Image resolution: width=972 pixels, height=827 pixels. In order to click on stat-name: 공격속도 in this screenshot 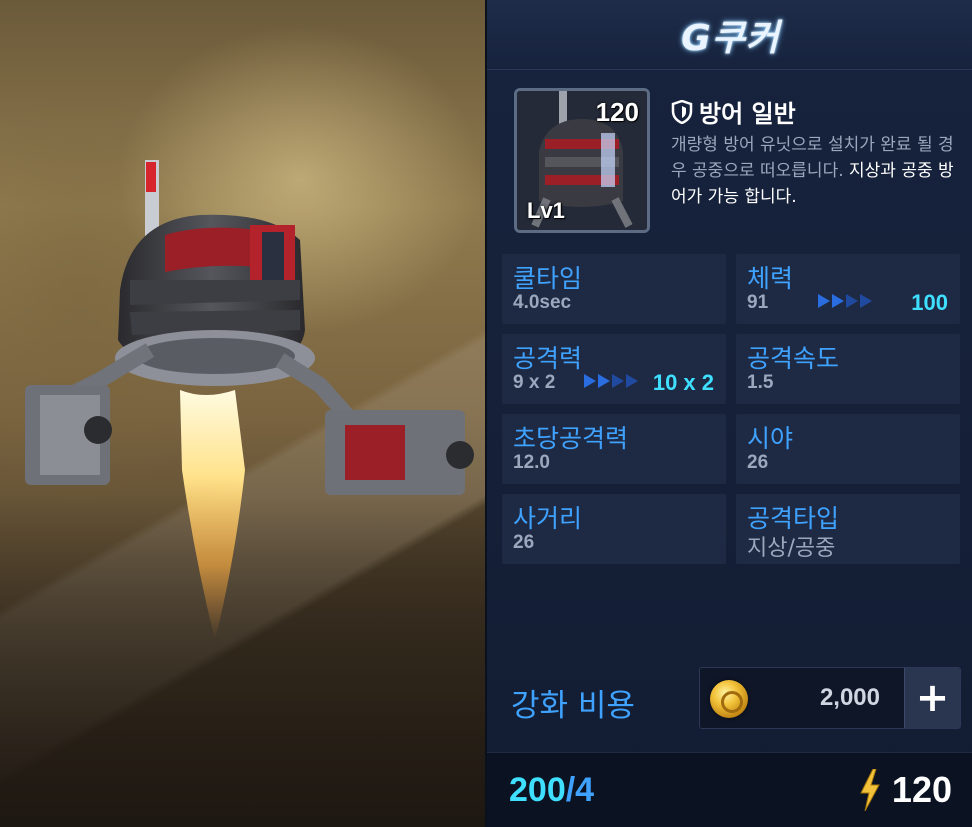, I will do `click(793, 358)`.